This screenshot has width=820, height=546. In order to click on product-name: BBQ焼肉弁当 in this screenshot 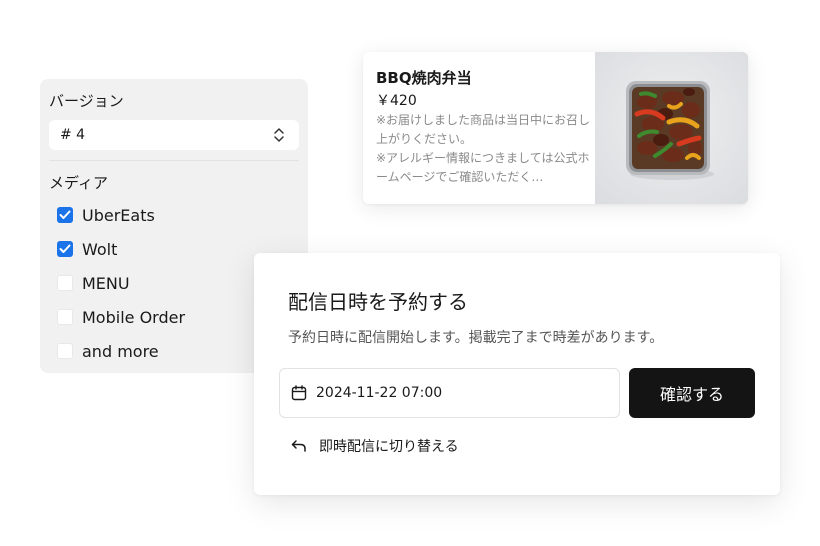, I will do `click(424, 78)`.